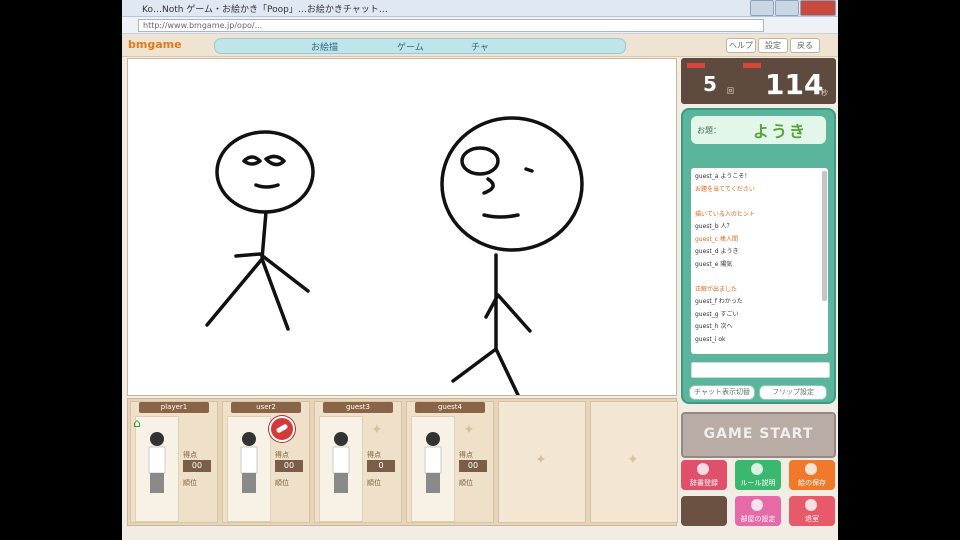  Describe the element at coordinates (704, 483) in the screenshot. I see `action-label: 辞書登録` at that location.